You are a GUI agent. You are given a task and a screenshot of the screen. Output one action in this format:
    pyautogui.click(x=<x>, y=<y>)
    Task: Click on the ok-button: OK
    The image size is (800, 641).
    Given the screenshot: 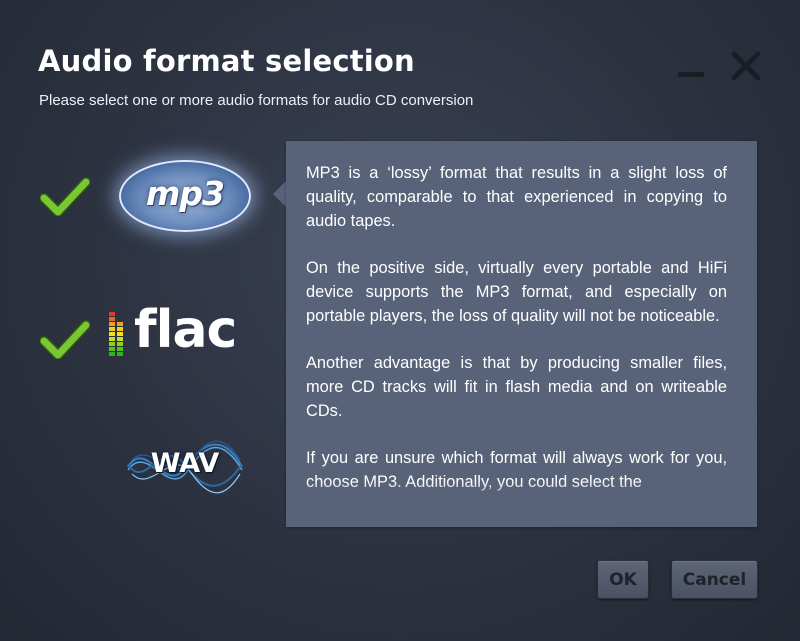 What is the action you would take?
    pyautogui.click(x=623, y=579)
    